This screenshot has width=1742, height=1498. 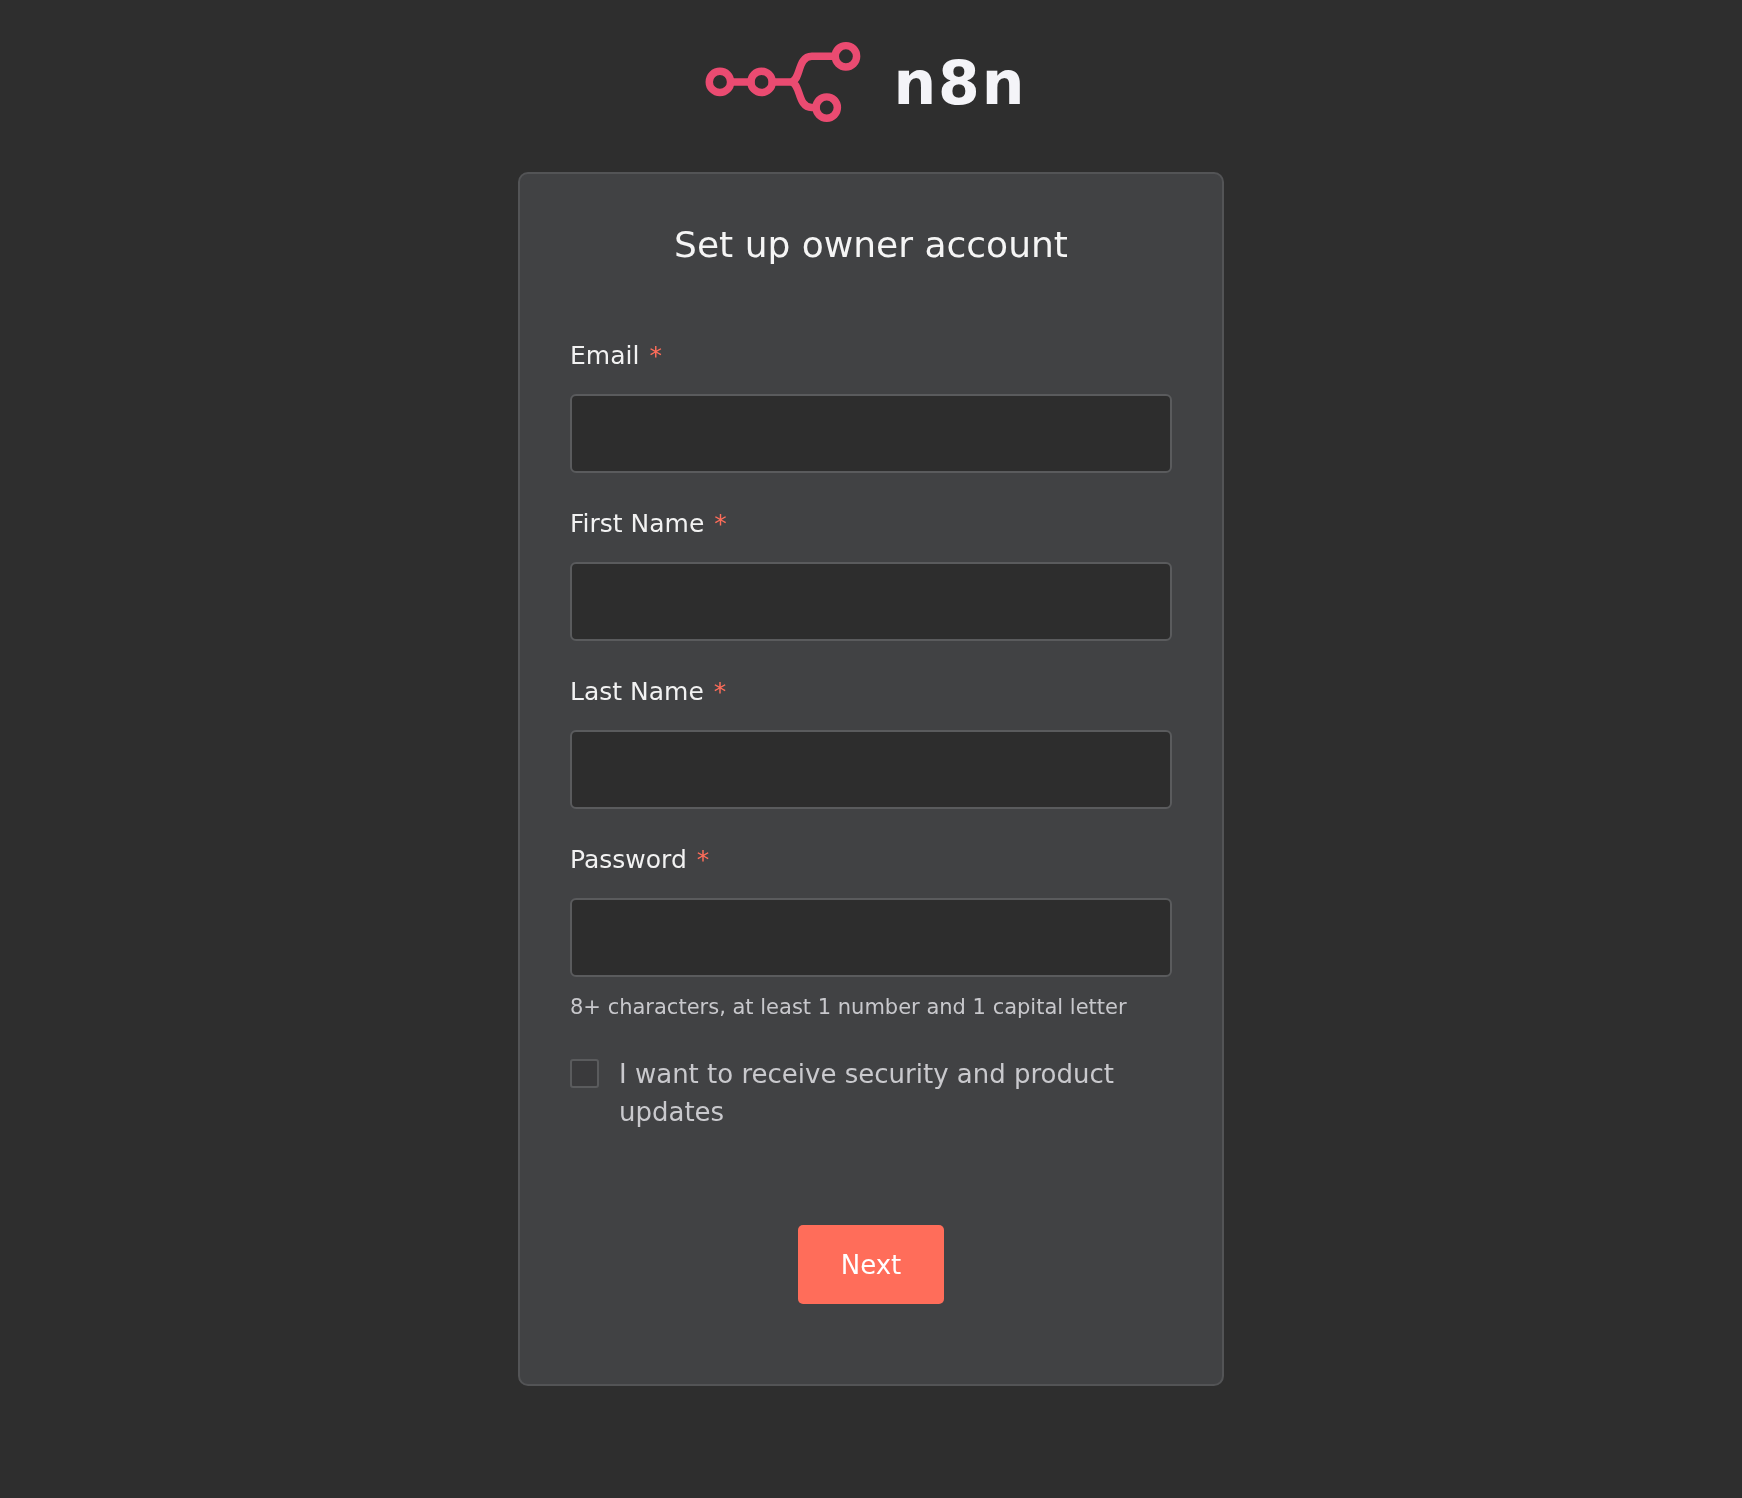 I want to click on field-label: Email, so click(x=605, y=355).